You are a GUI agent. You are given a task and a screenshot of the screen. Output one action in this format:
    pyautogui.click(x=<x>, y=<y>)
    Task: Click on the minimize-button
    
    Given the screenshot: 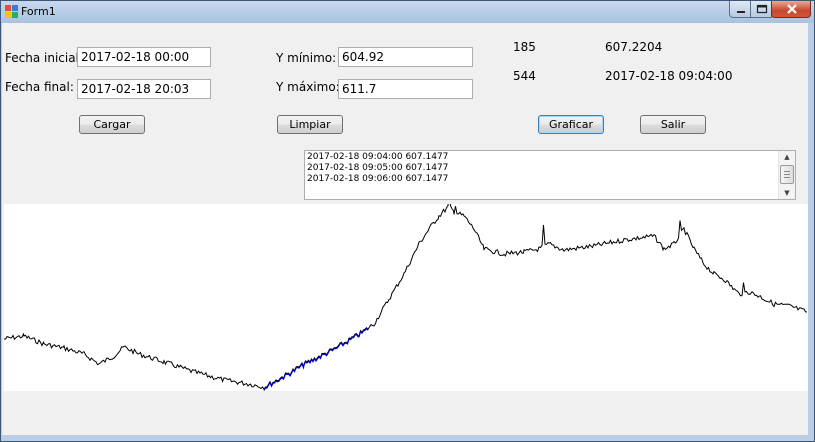 What is the action you would take?
    pyautogui.click(x=740, y=9)
    